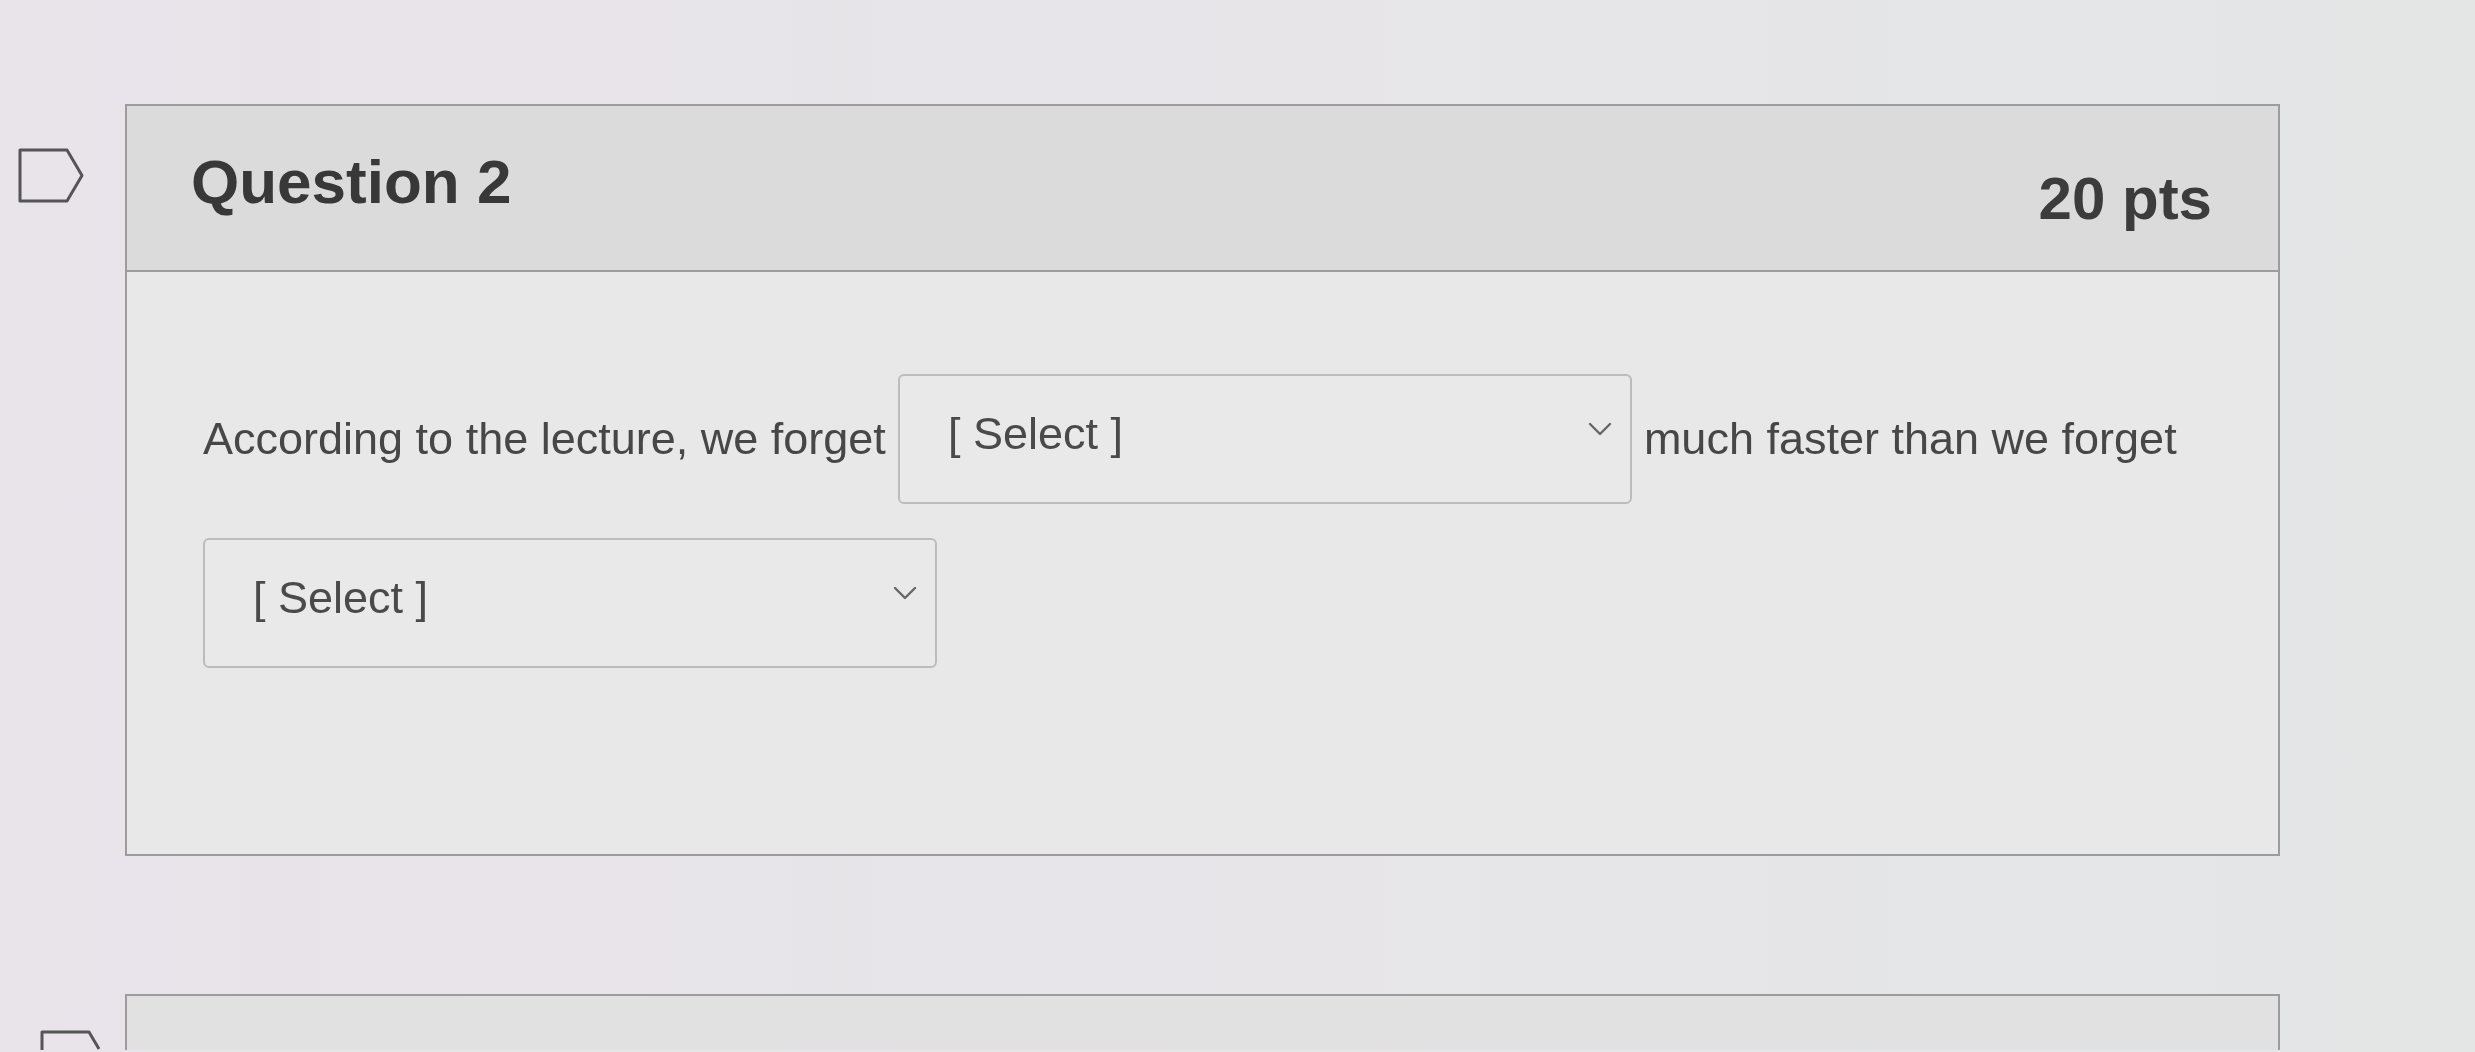  What do you see at coordinates (1910, 439) in the screenshot?
I see `question-text: much faster than we forget` at bounding box center [1910, 439].